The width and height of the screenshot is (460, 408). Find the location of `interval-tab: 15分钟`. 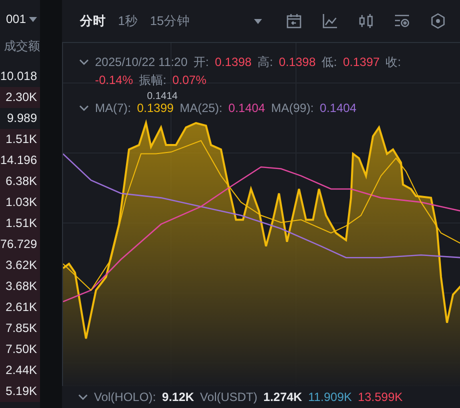

interval-tab: 15分钟 is located at coordinates (170, 21).